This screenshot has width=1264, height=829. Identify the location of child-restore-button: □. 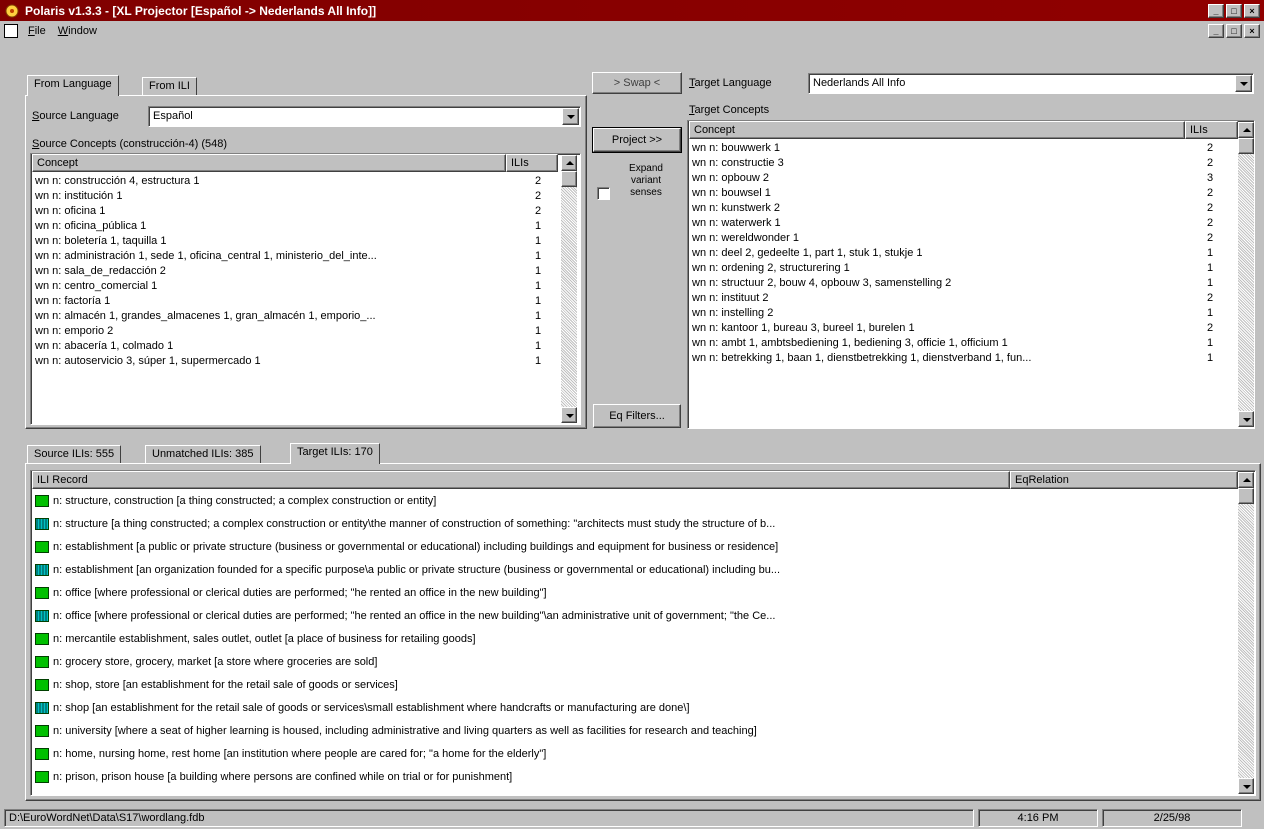
(1234, 30).